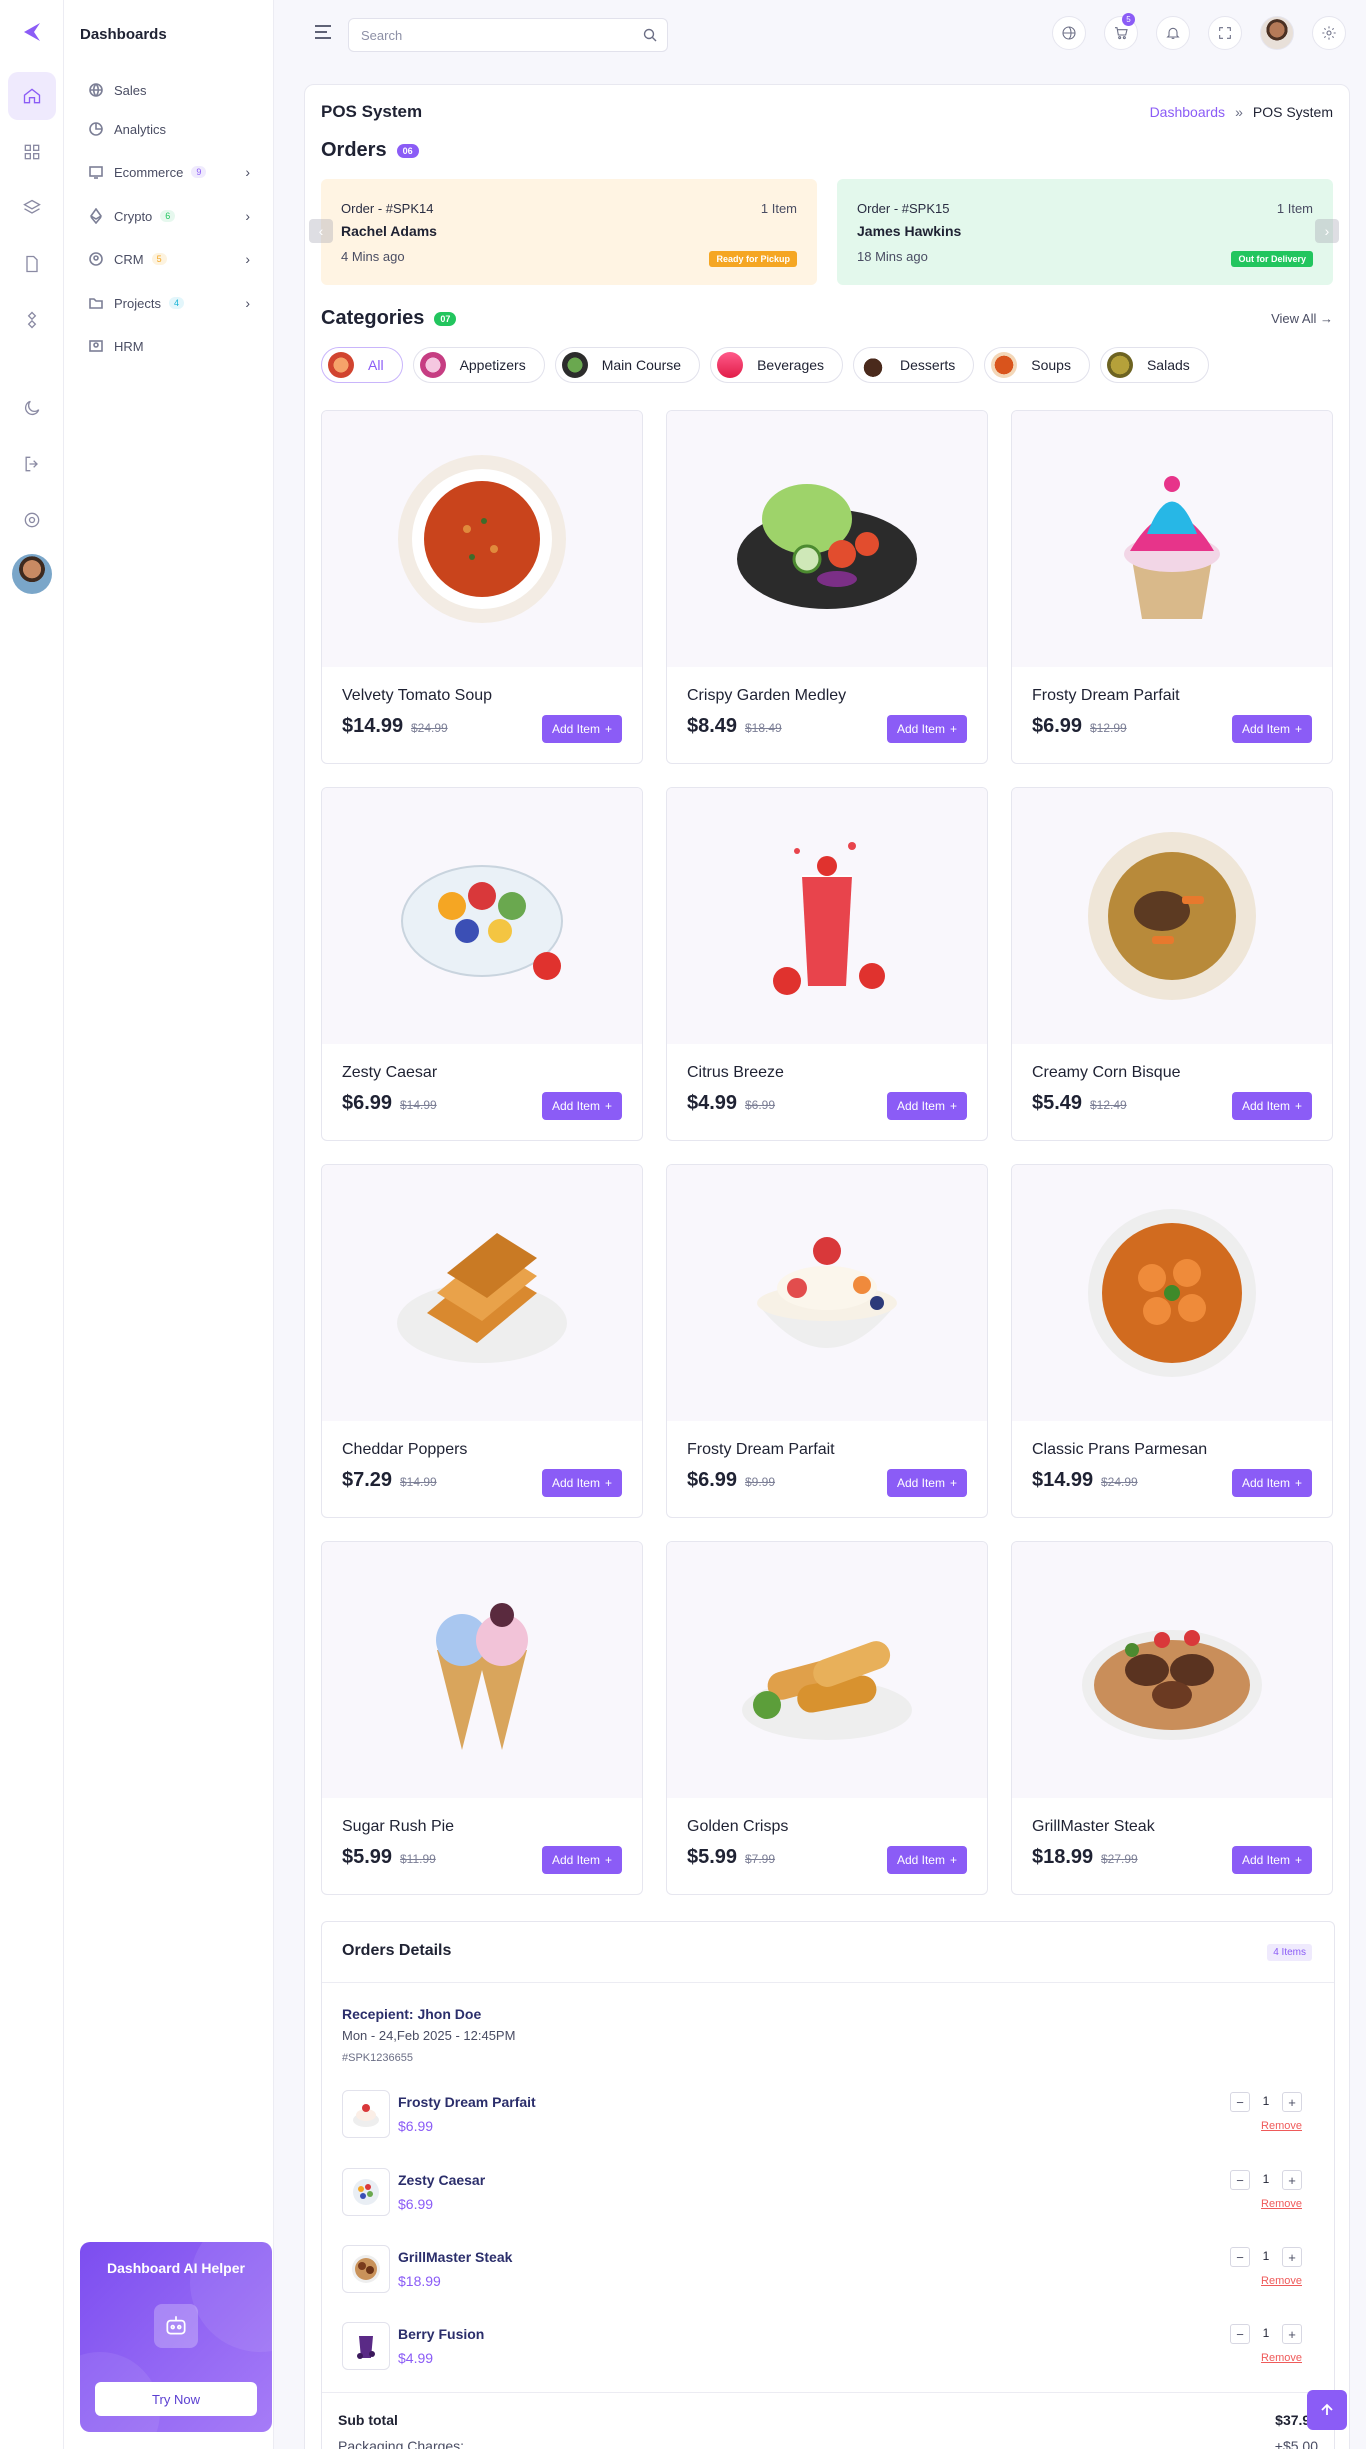 The width and height of the screenshot is (1366, 2449). What do you see at coordinates (32, 464) in the screenshot?
I see `logout-icon` at bounding box center [32, 464].